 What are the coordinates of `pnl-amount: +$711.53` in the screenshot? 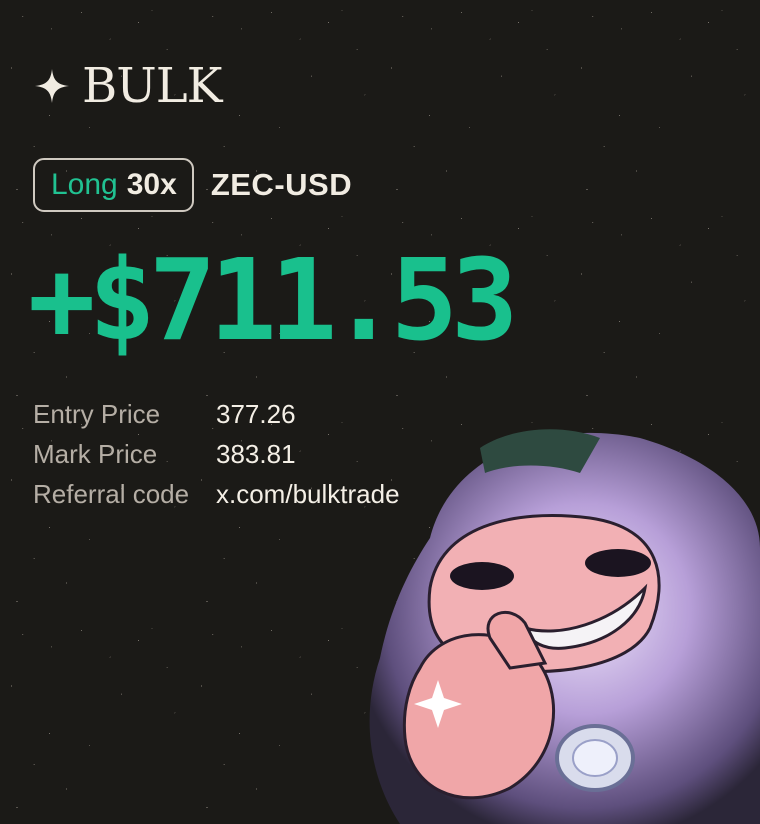 It's located at (273, 301).